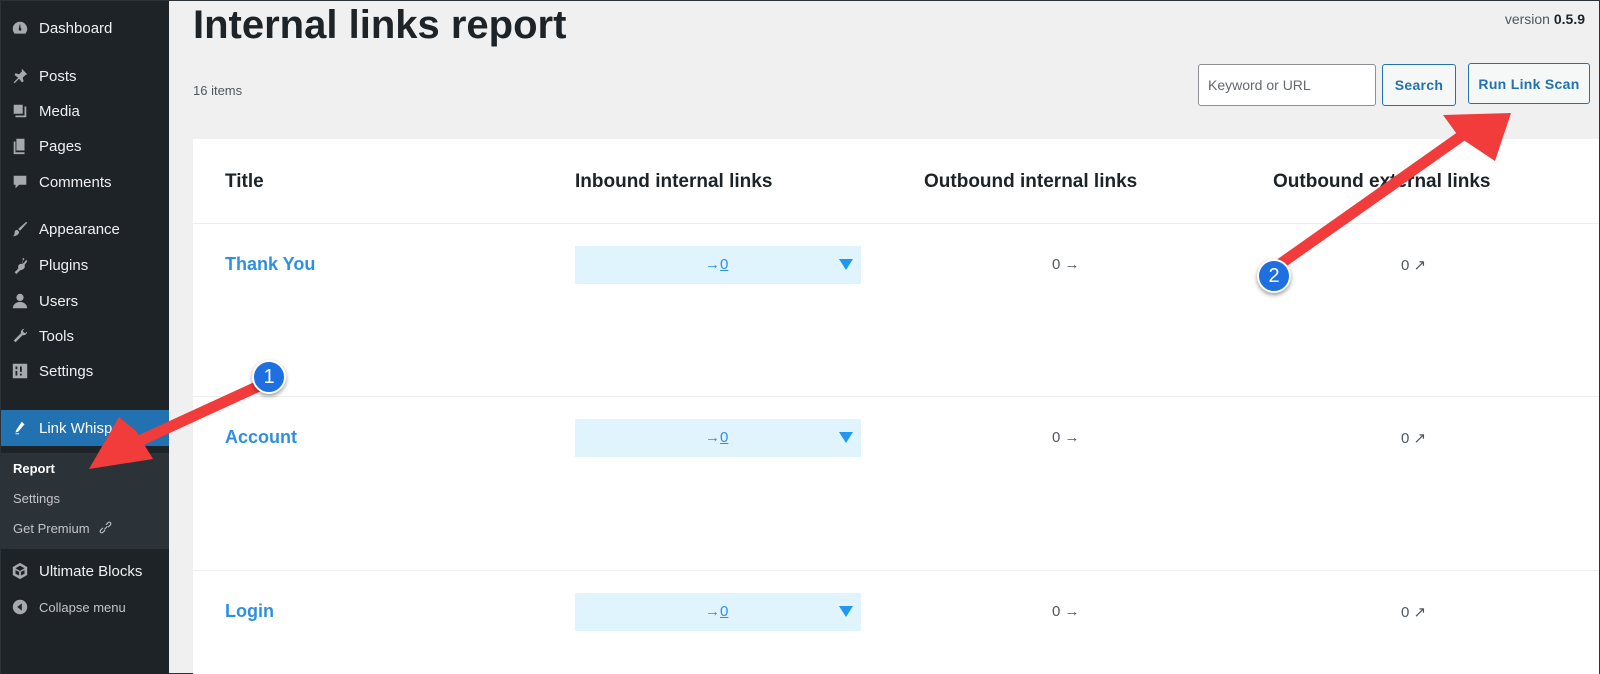 Image resolution: width=1600 pixels, height=674 pixels. What do you see at coordinates (20, 229) in the screenshot?
I see `brush-icon` at bounding box center [20, 229].